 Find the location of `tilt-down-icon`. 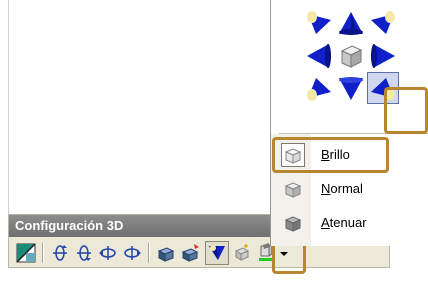

tilt-down-icon is located at coordinates (60, 253).